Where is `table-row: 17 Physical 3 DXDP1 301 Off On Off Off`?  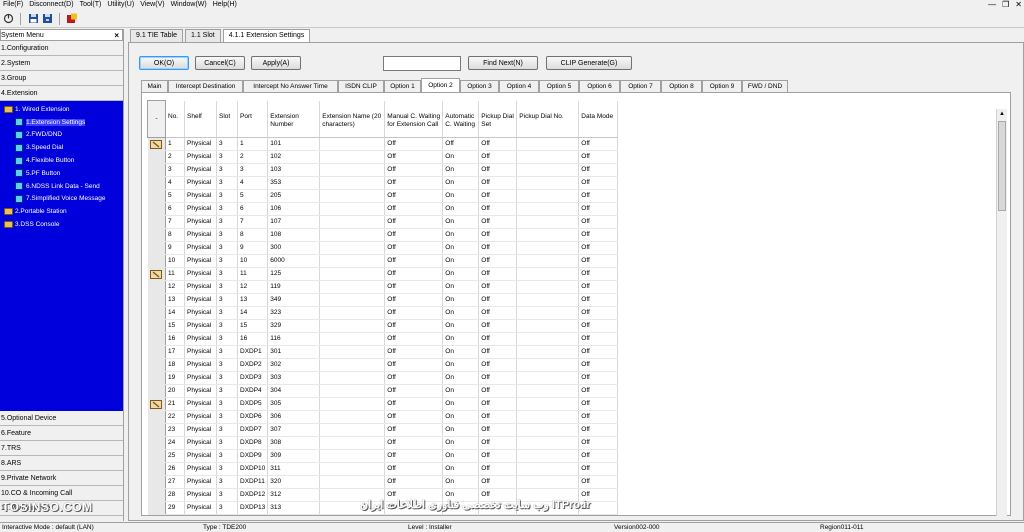 table-row: 17 Physical 3 DXDP1 301 Off On Off Off is located at coordinates (383, 352).